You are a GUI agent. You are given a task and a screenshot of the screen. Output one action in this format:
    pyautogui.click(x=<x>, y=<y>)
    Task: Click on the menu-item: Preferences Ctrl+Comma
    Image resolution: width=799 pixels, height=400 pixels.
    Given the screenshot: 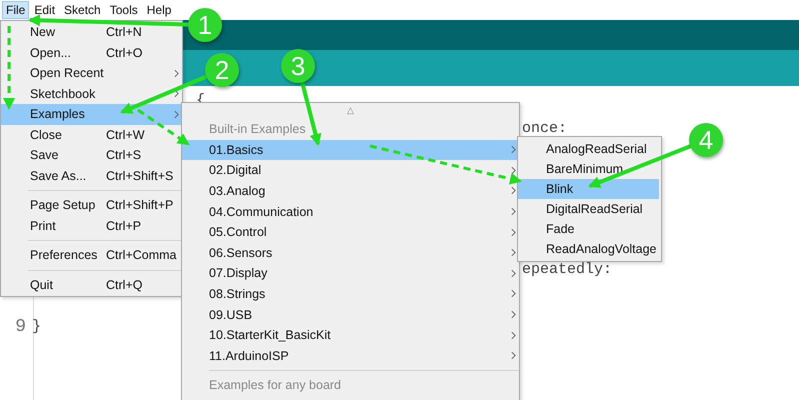 What is the action you would take?
    pyautogui.click(x=91, y=255)
    